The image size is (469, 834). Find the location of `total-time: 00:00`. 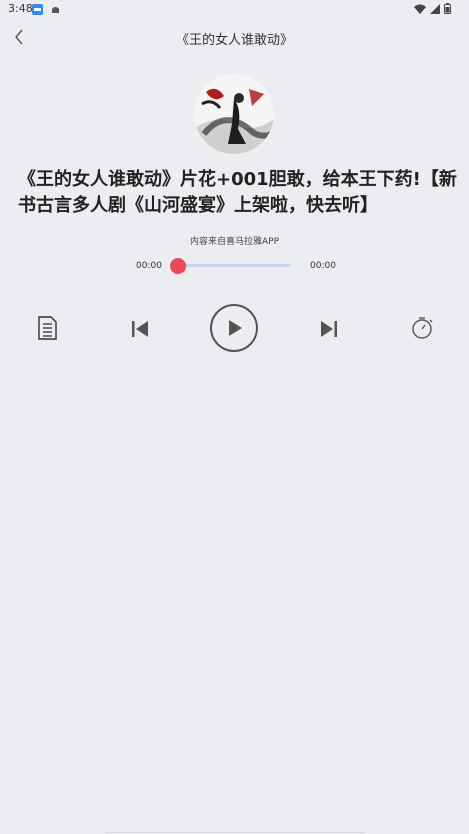

total-time: 00:00 is located at coordinates (323, 266).